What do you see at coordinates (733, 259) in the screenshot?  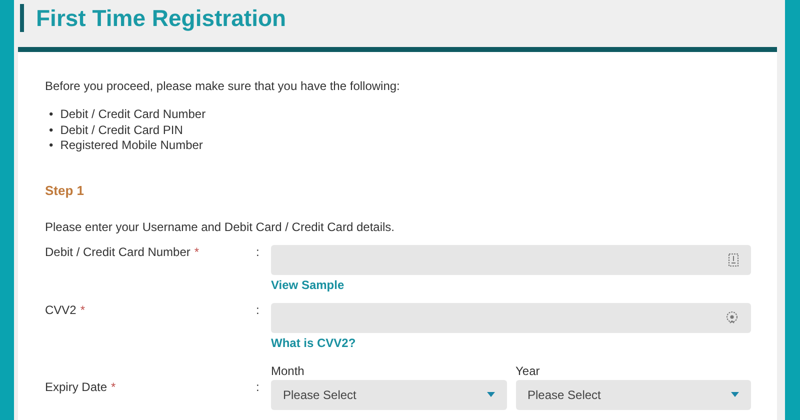 I see `card-icon` at bounding box center [733, 259].